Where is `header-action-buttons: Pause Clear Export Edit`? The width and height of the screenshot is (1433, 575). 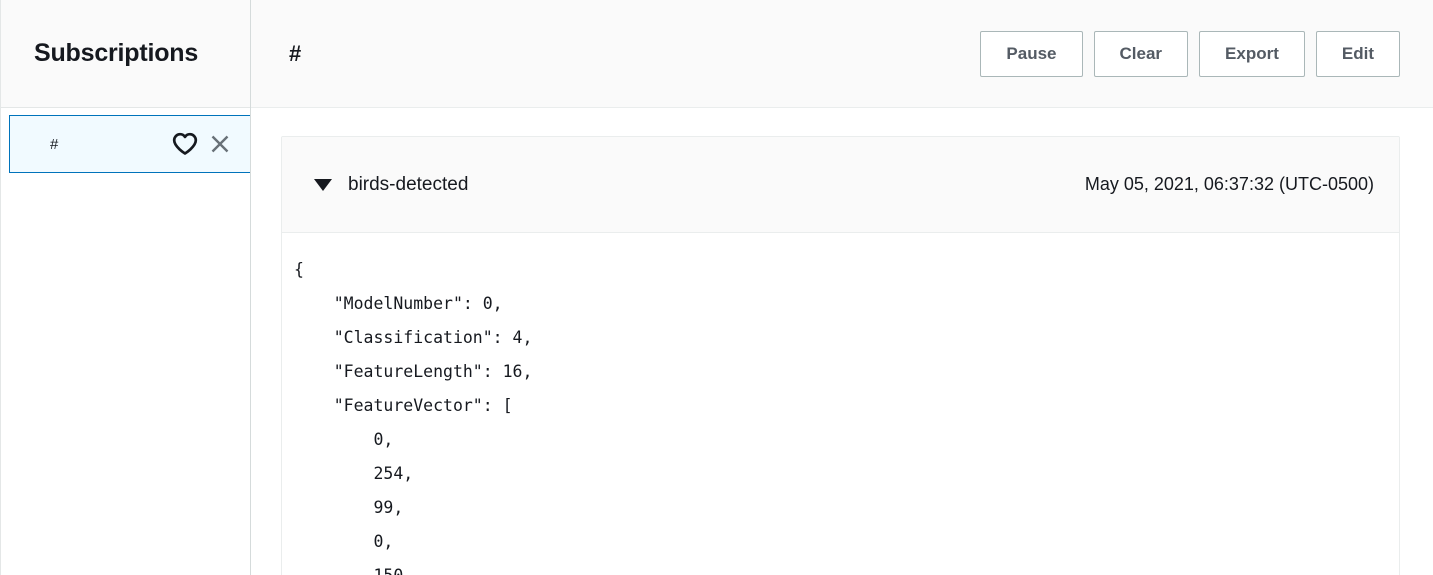 header-action-buttons: Pause Clear Export Edit is located at coordinates (1190, 53).